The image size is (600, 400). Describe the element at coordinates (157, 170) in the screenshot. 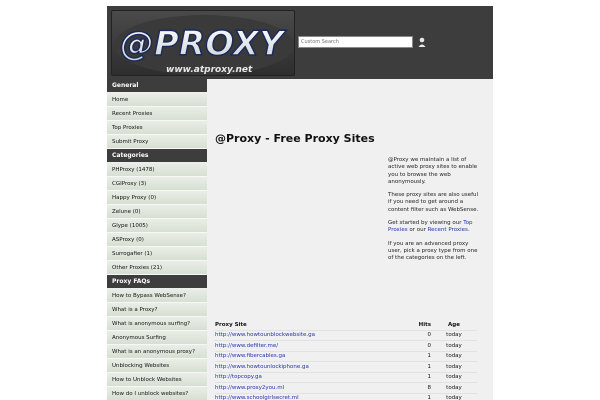

I see `sidebar-category-phproxy-1478: PHProxy (1478)` at that location.